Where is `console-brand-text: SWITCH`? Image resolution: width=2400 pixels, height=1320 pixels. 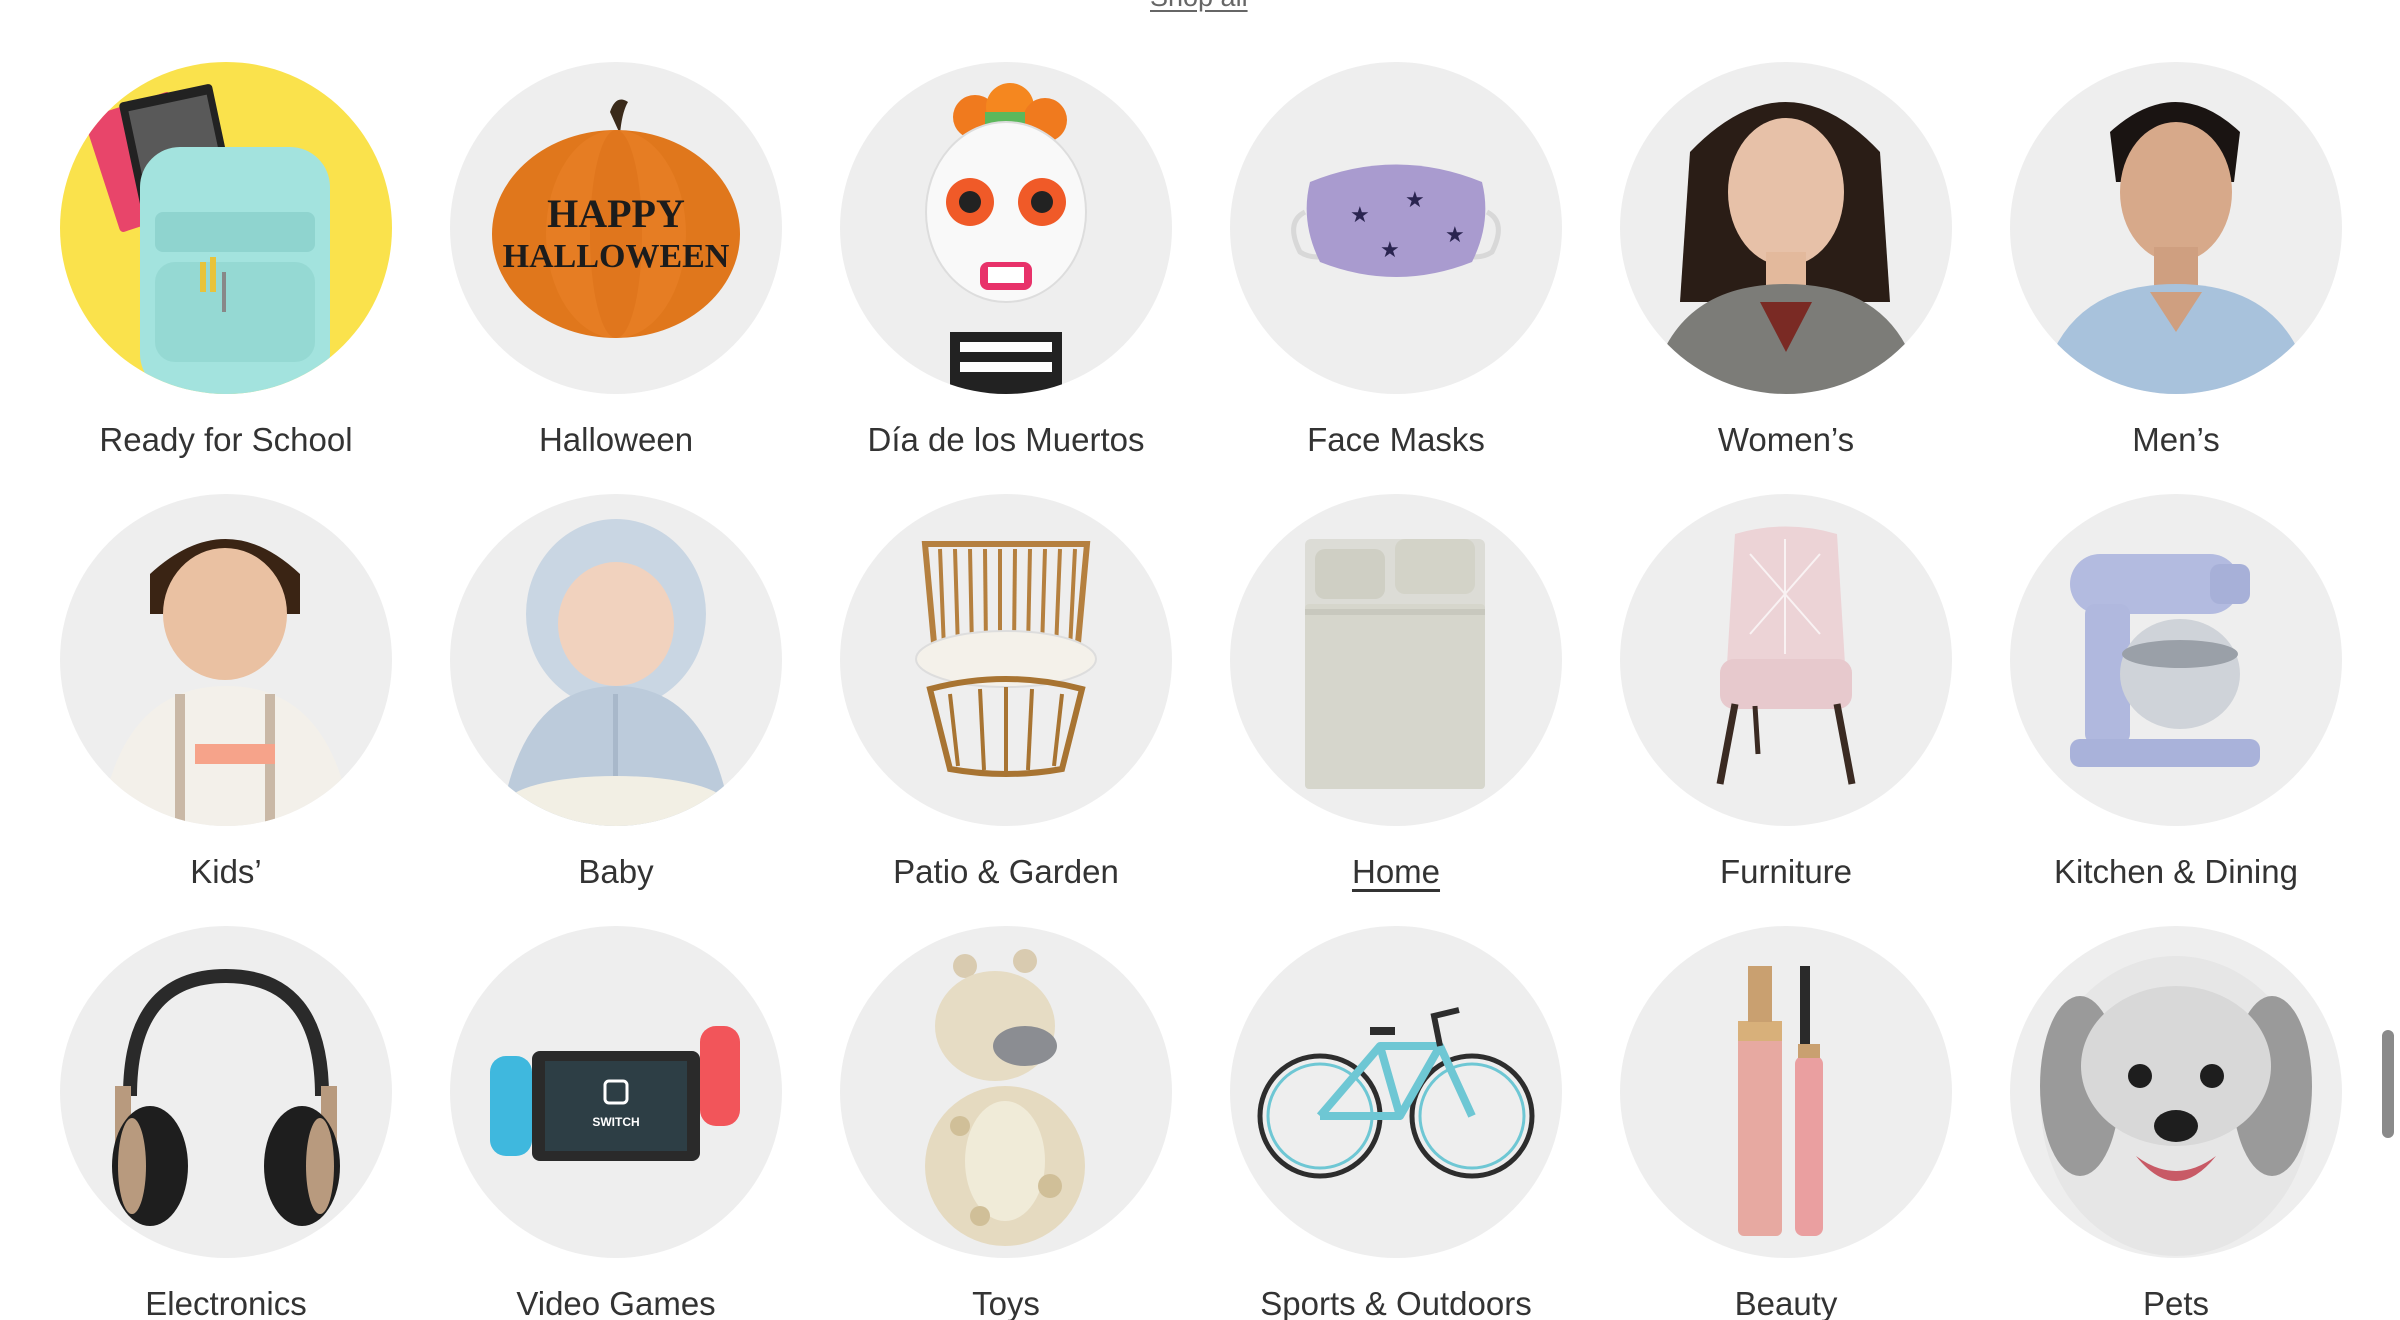 console-brand-text: SWITCH is located at coordinates (615, 1122).